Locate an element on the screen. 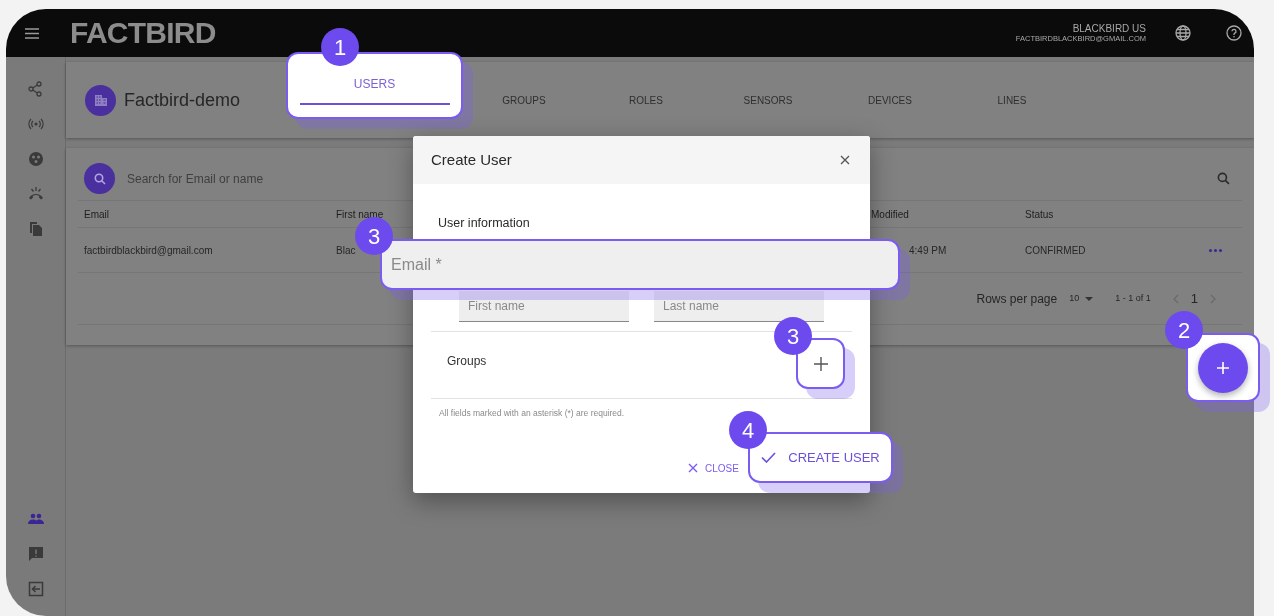  page-number: 1 is located at coordinates (1194, 298).